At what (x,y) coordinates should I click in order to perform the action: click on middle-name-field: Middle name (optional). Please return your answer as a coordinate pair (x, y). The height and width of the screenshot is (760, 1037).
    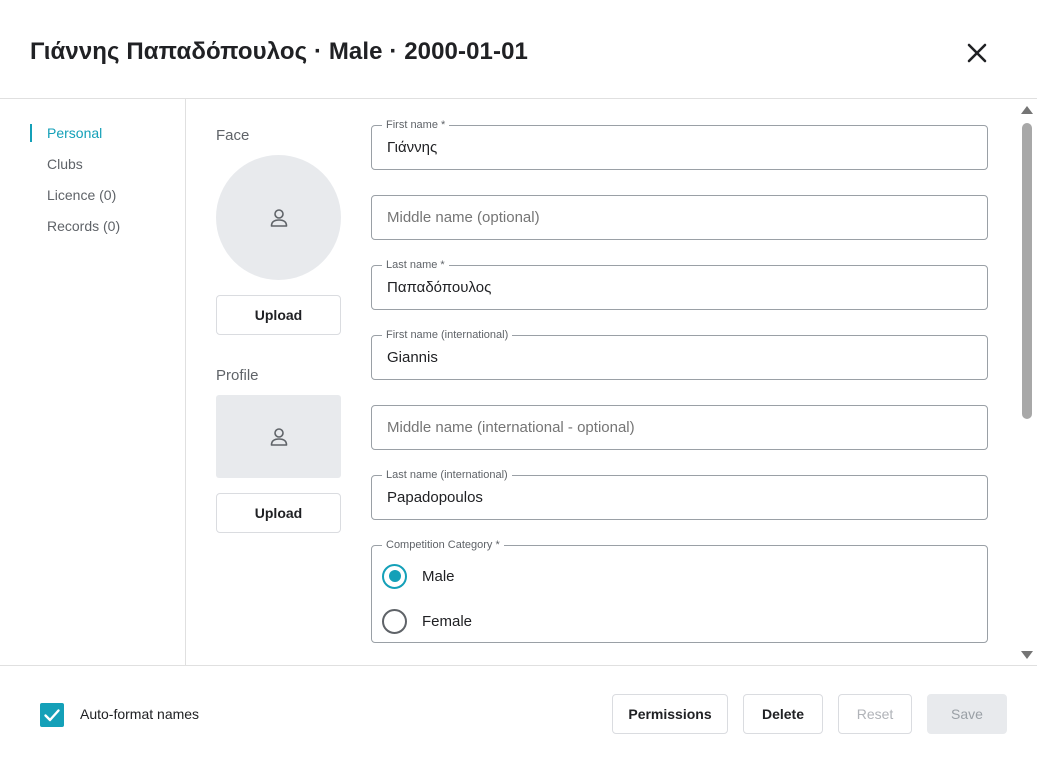
    Looking at the image, I should click on (679, 217).